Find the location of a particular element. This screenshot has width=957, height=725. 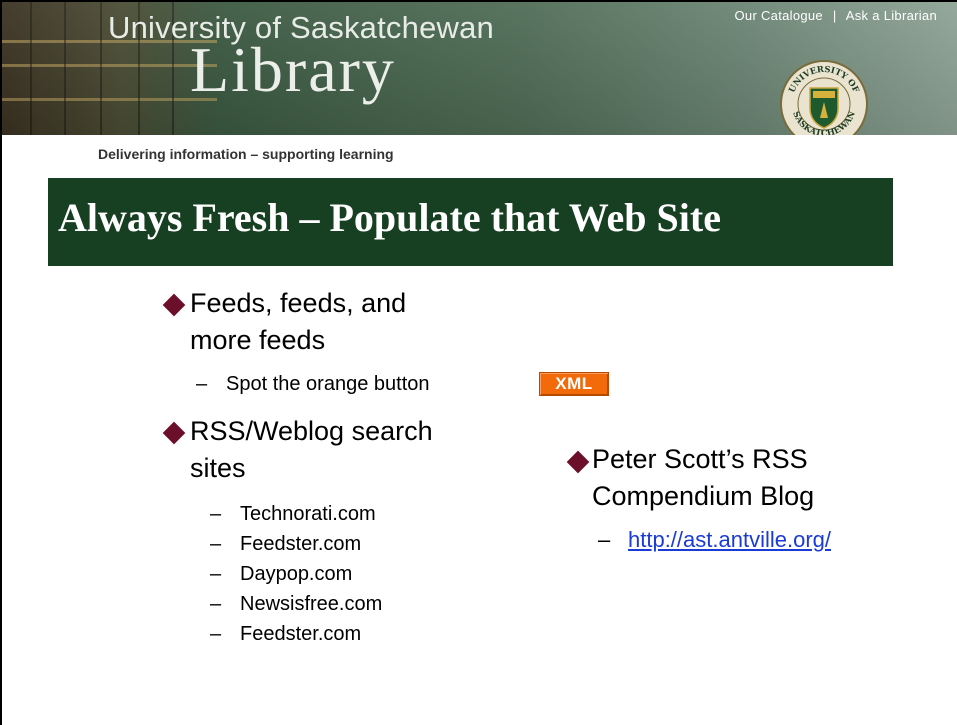

list-item: – Technorati.com is located at coordinates (293, 514).